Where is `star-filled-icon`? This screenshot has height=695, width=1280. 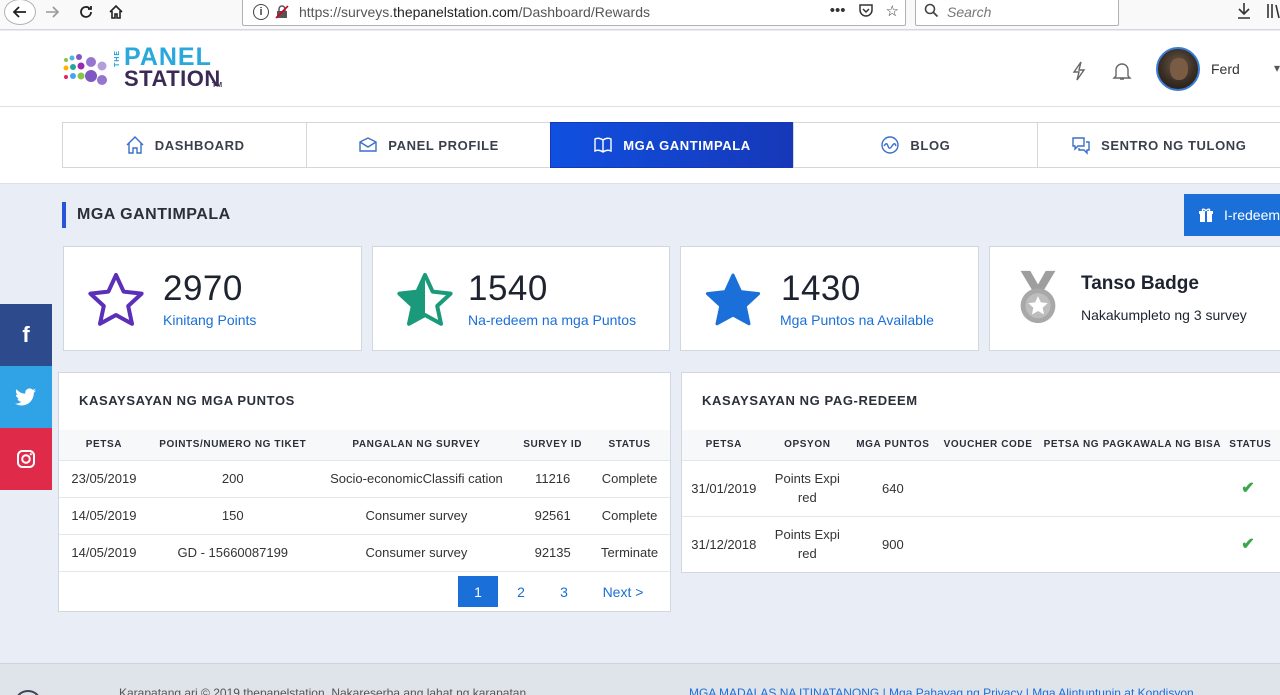
star-filled-icon is located at coordinates (733, 299).